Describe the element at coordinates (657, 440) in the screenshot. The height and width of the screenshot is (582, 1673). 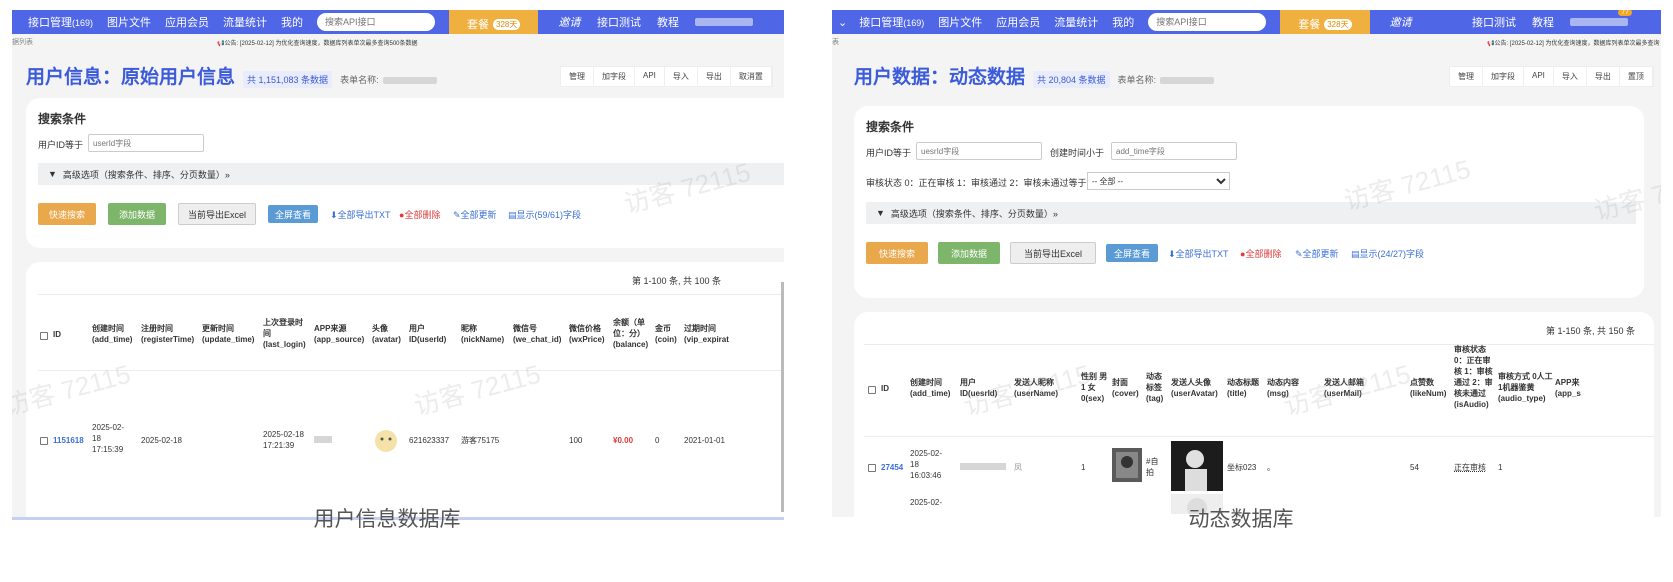
I see `row-coin: 0` at that location.